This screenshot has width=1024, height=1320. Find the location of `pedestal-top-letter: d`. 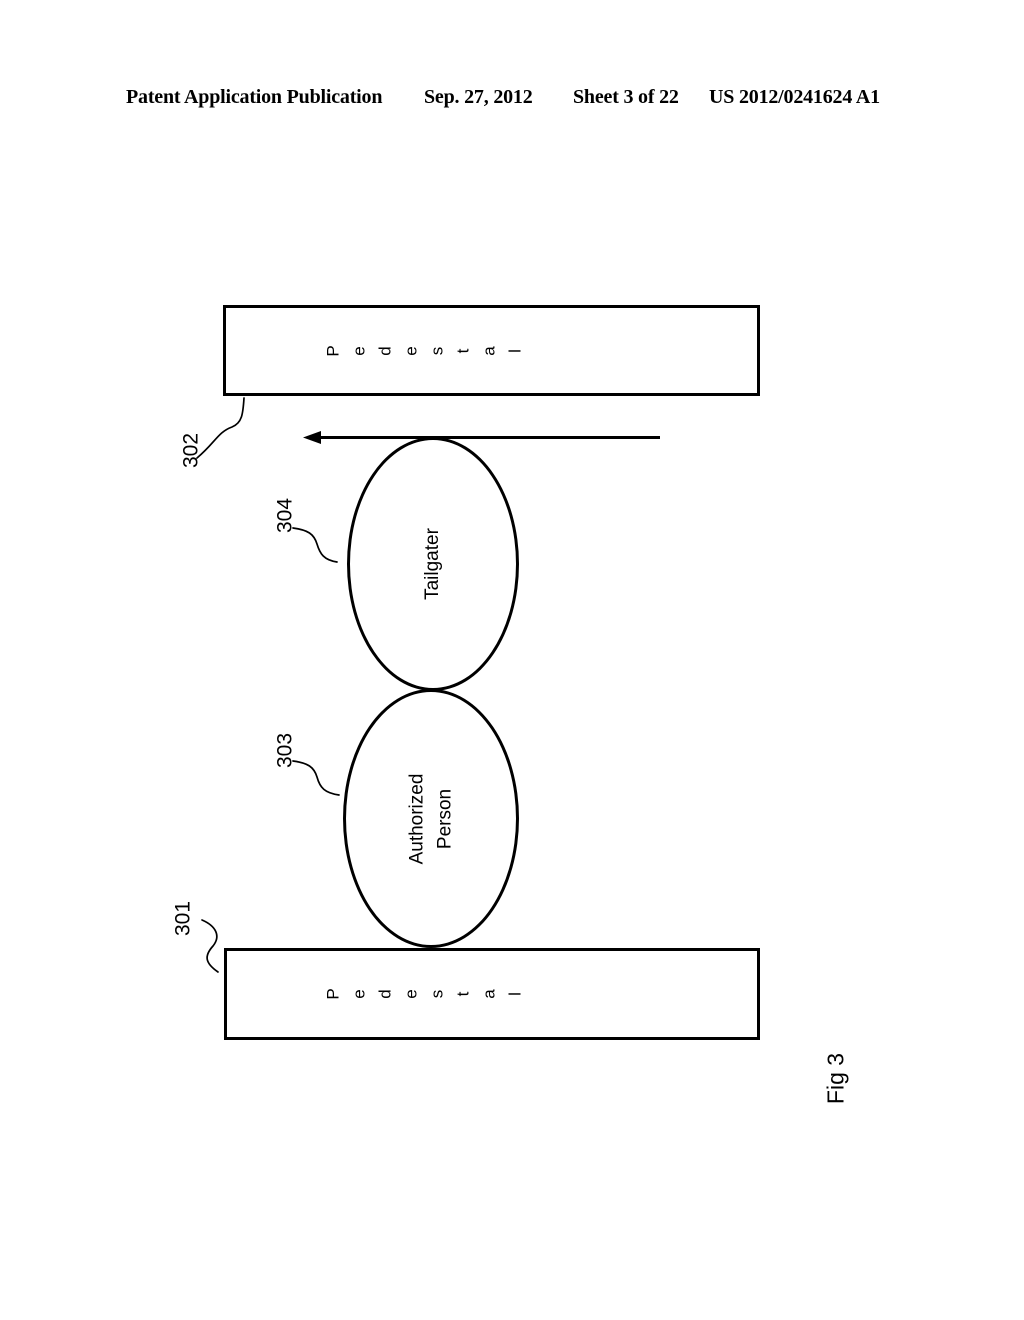

pedestal-top-letter: d is located at coordinates (385, 350).